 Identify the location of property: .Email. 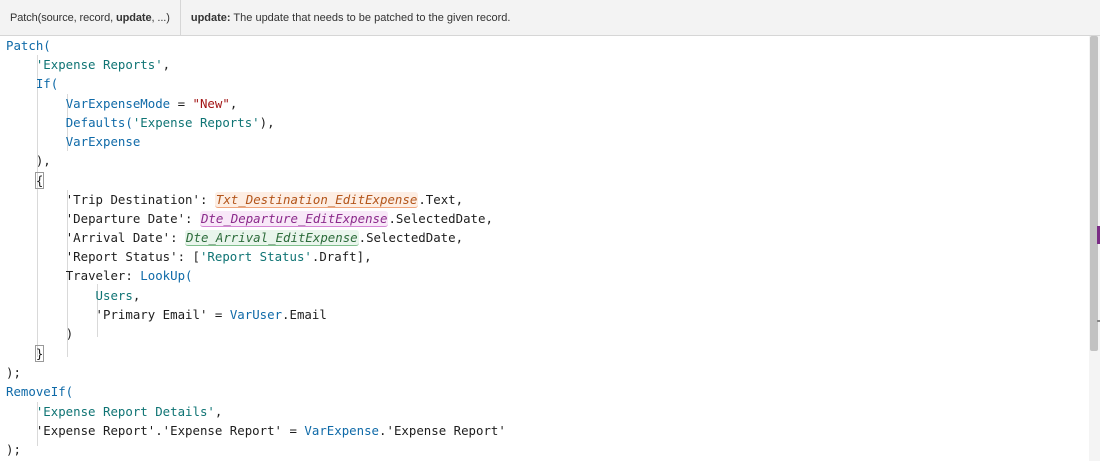
(304, 314).